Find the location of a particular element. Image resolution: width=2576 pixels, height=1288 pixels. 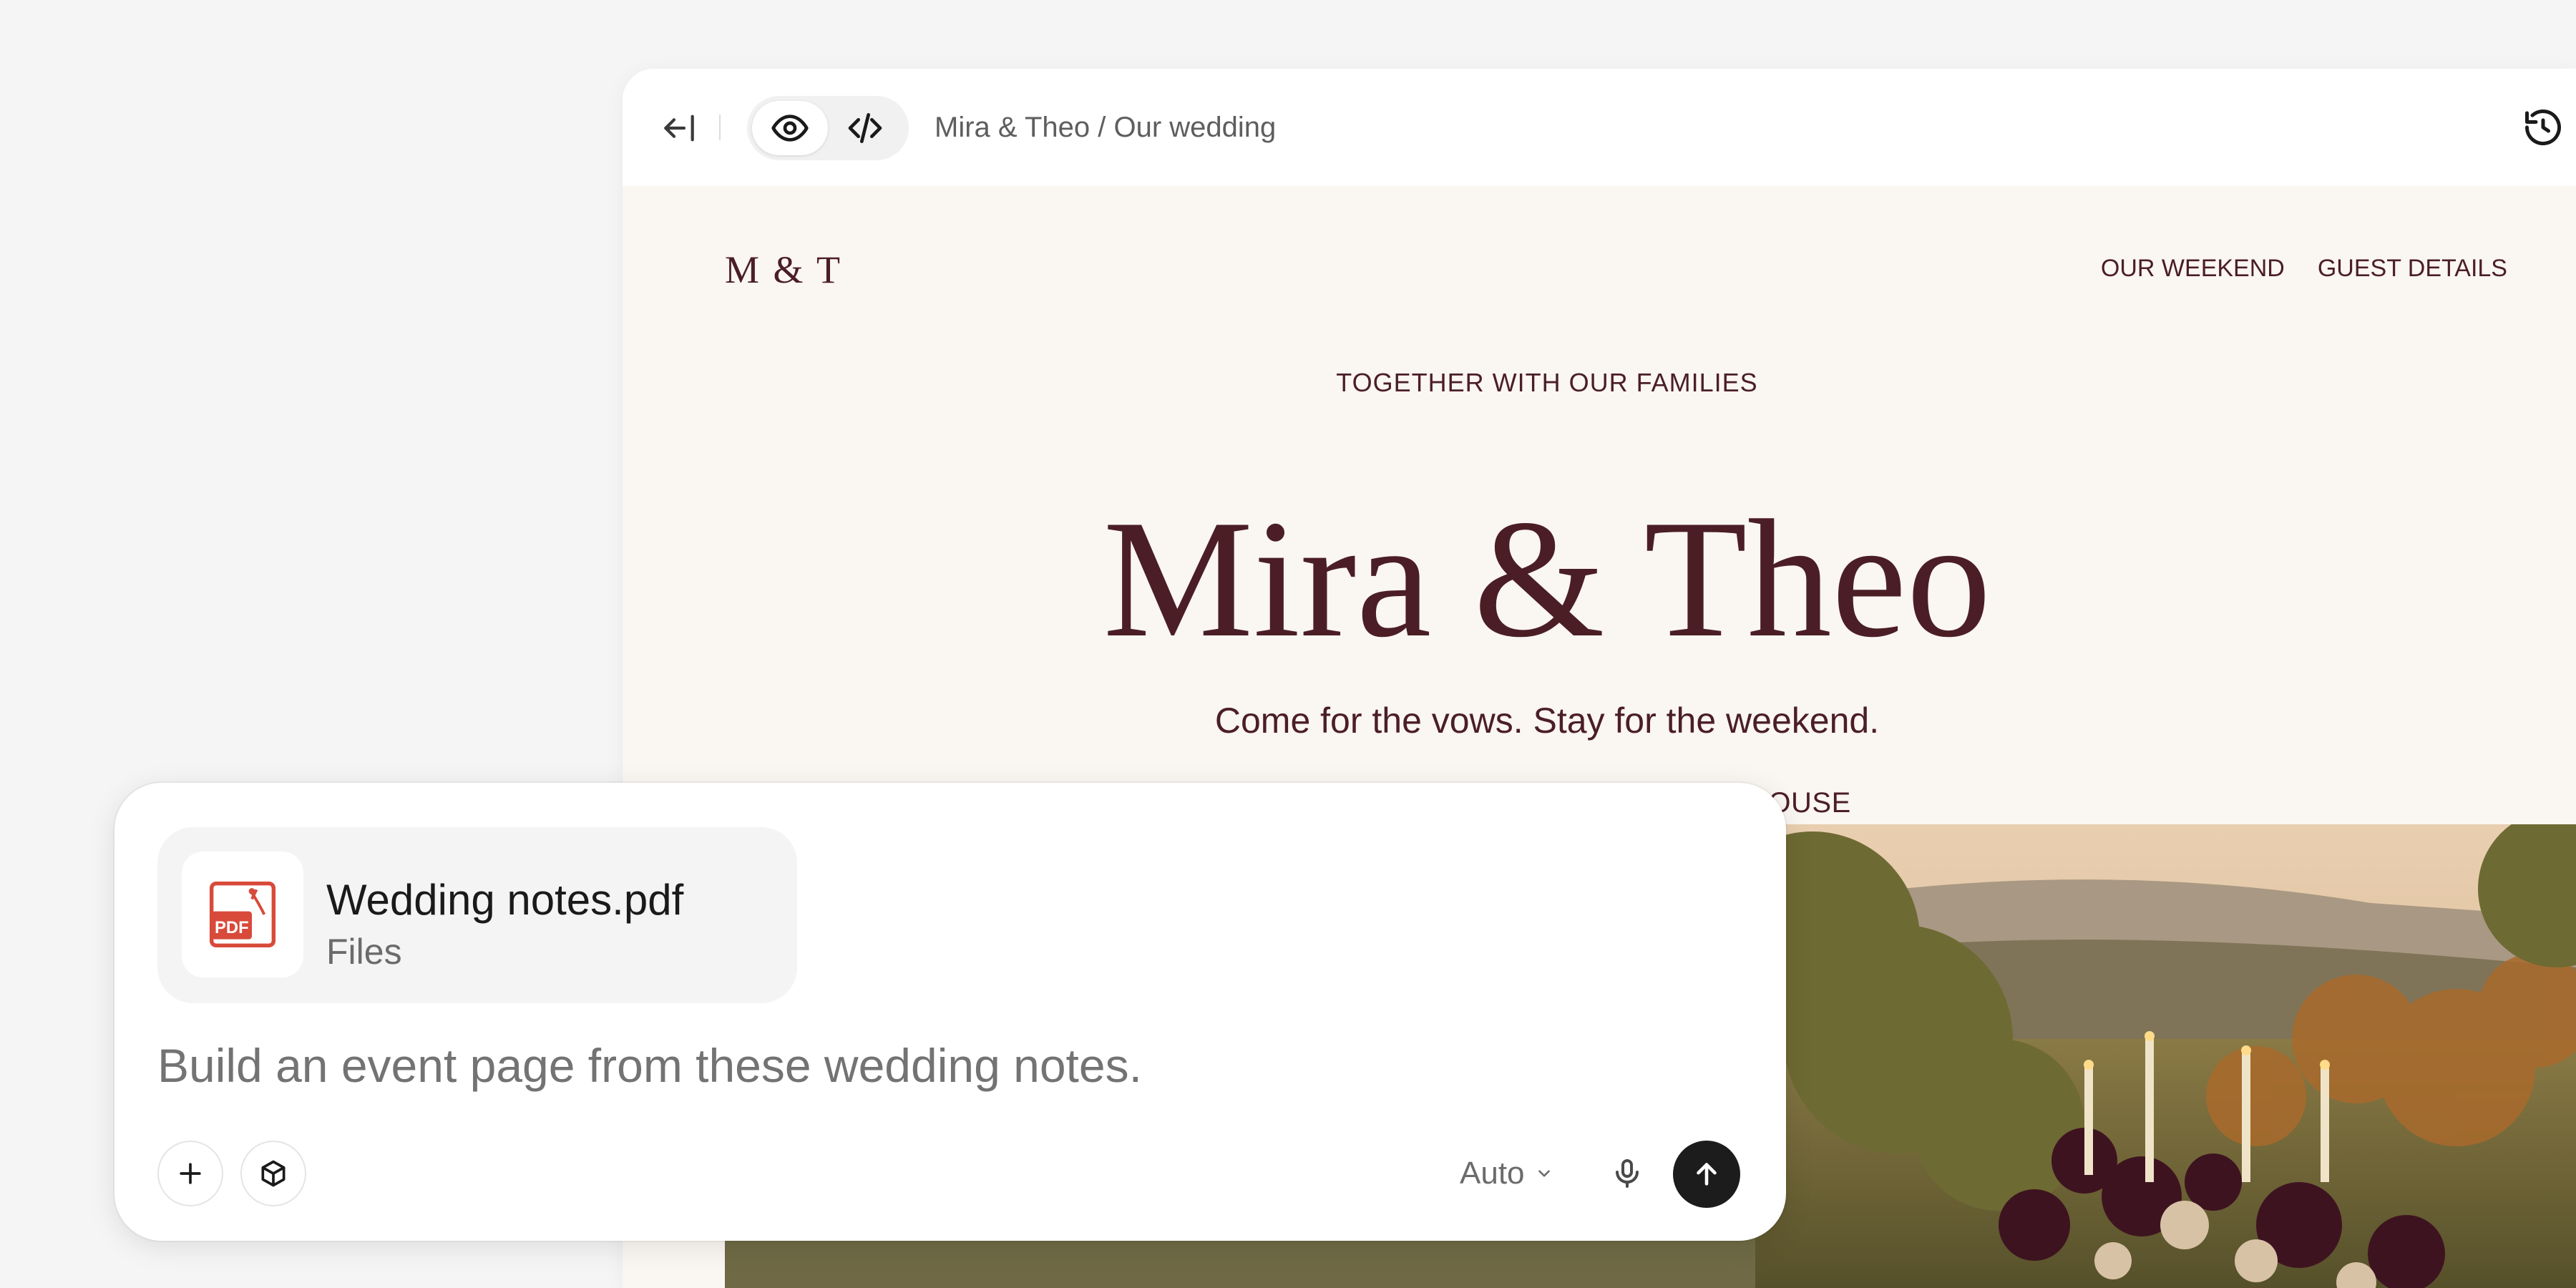

add-button is located at coordinates (190, 1173).